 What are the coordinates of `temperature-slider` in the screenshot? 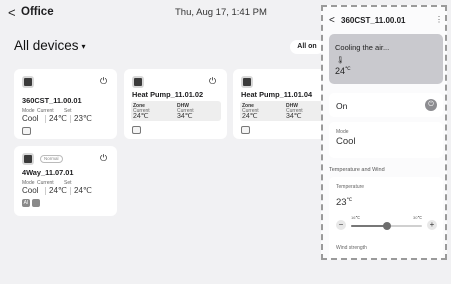 It's located at (386, 226).